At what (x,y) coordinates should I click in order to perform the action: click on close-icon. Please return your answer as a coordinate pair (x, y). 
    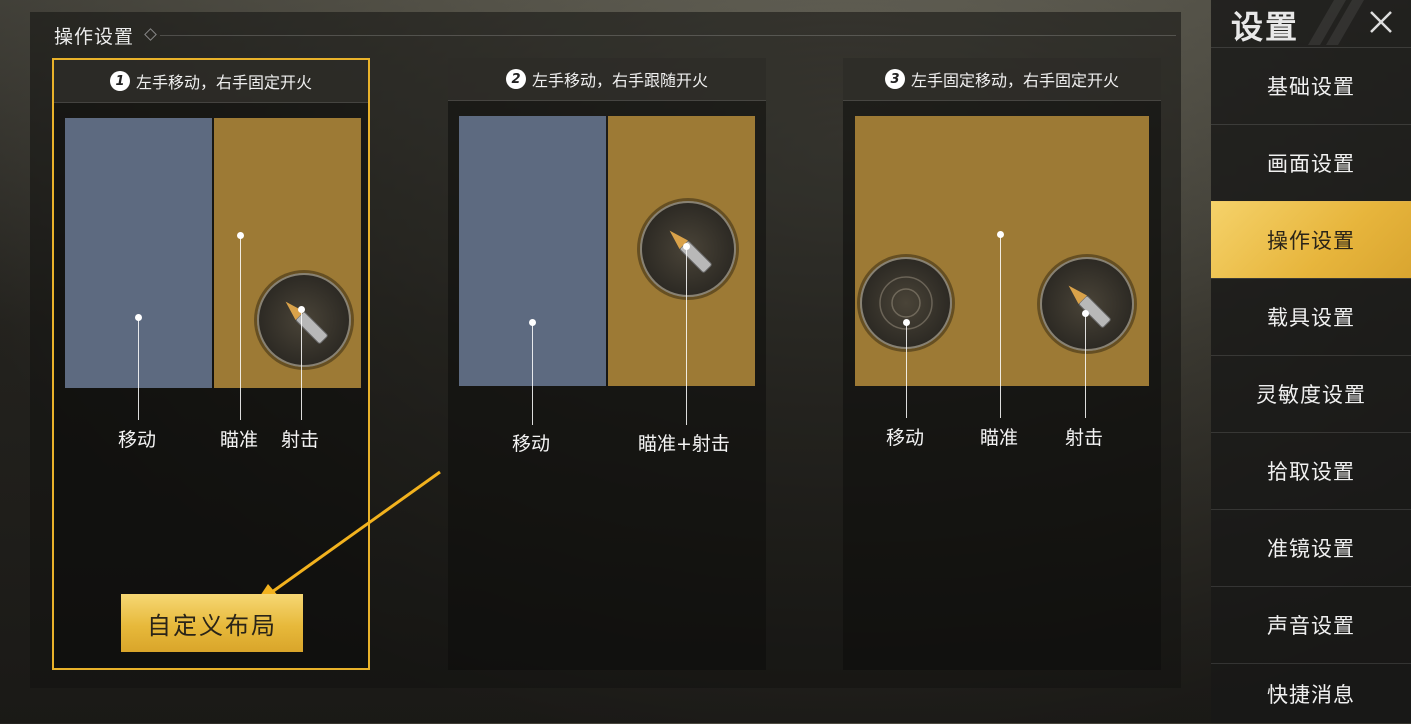
    Looking at the image, I should click on (1381, 22).